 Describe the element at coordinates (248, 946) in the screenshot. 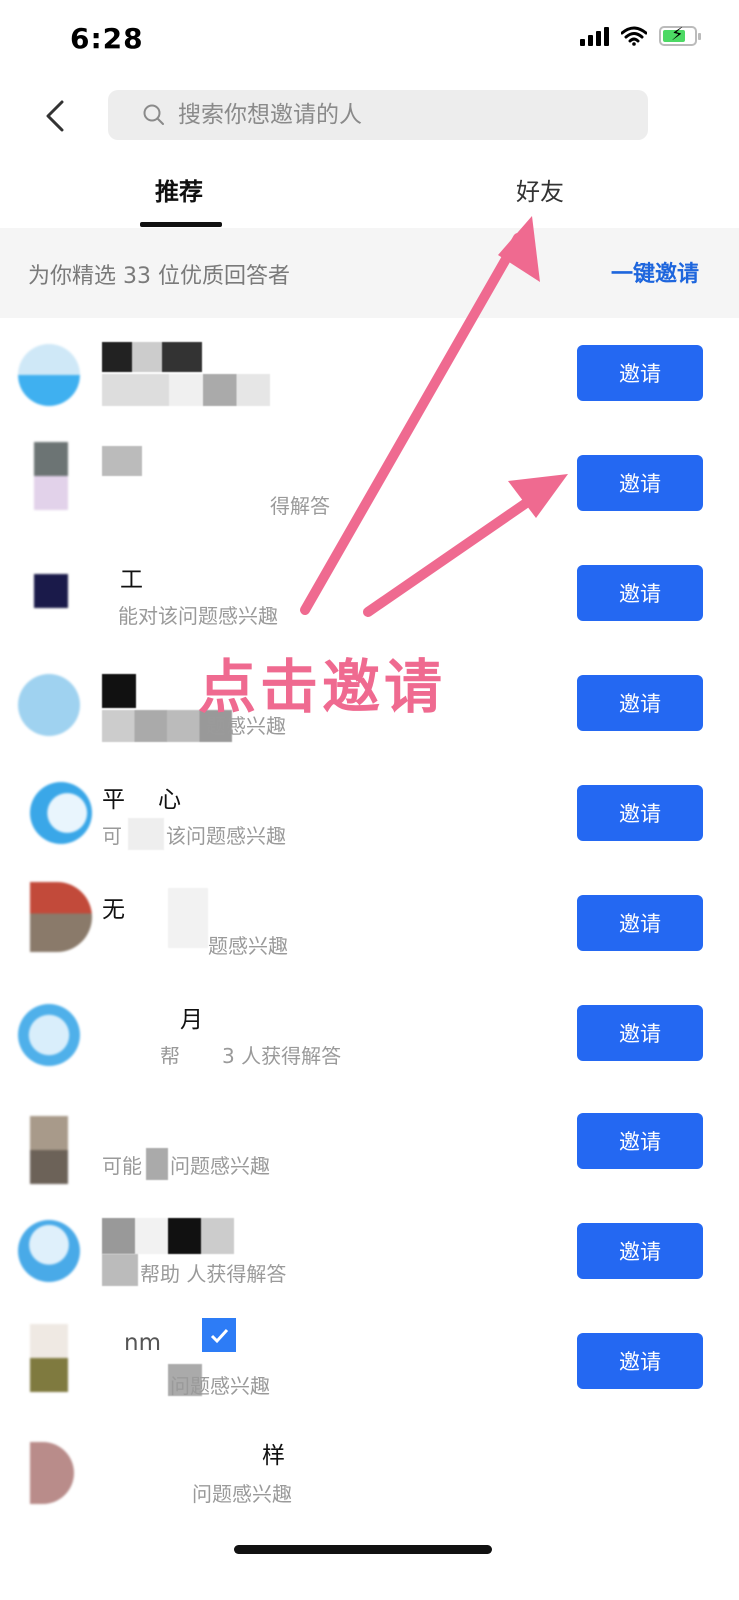

I see `user-desc: 题感兴趣` at that location.